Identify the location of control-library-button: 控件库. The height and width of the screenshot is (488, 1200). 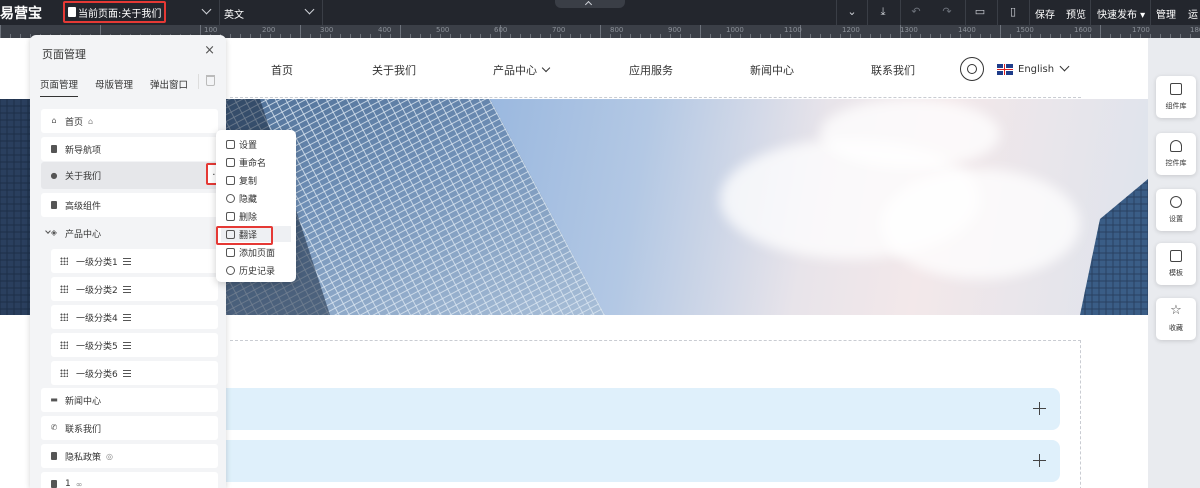
(1176, 154).